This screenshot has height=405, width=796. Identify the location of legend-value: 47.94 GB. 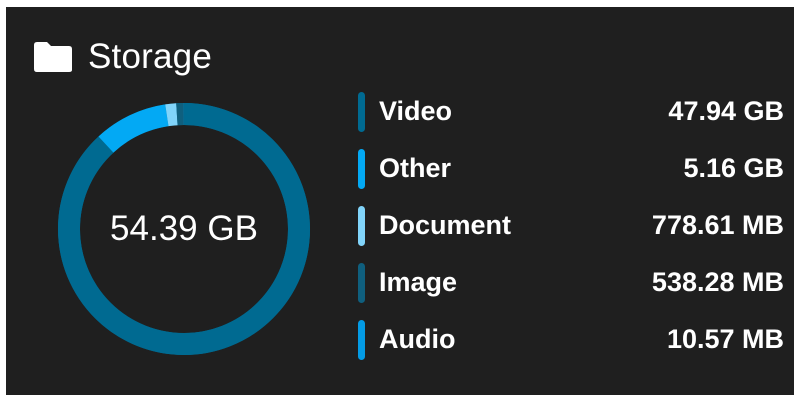
(726, 111).